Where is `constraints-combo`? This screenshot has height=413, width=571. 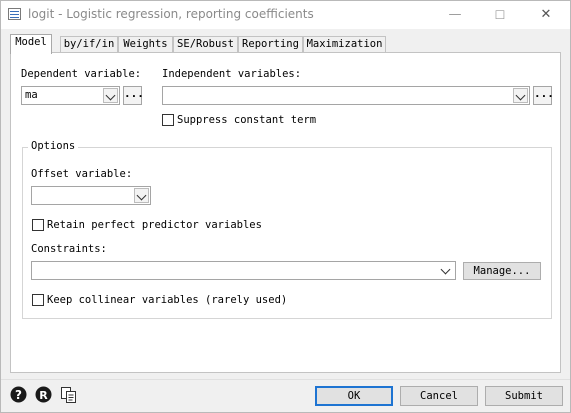 constraints-combo is located at coordinates (243, 270).